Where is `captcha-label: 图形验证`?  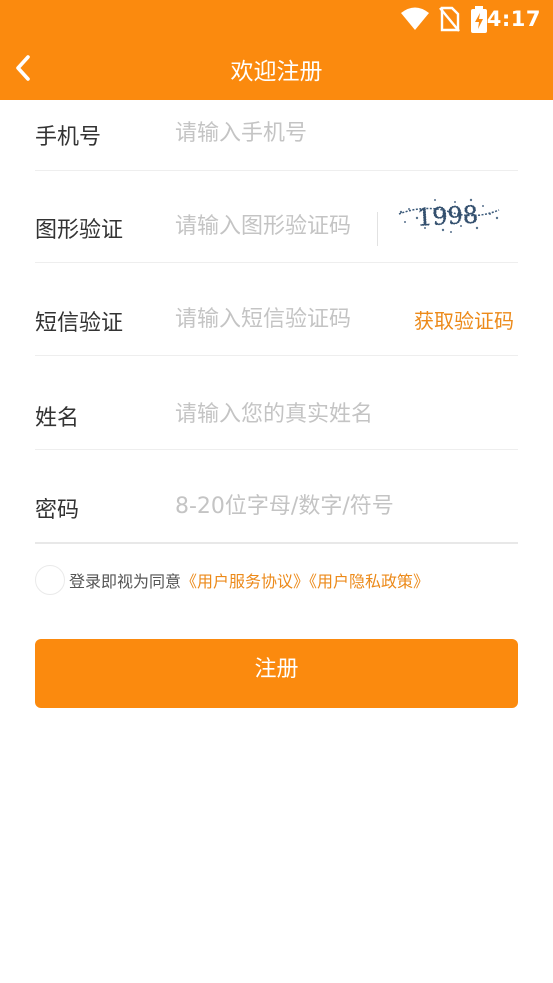 captcha-label: 图形验证 is located at coordinates (79, 230).